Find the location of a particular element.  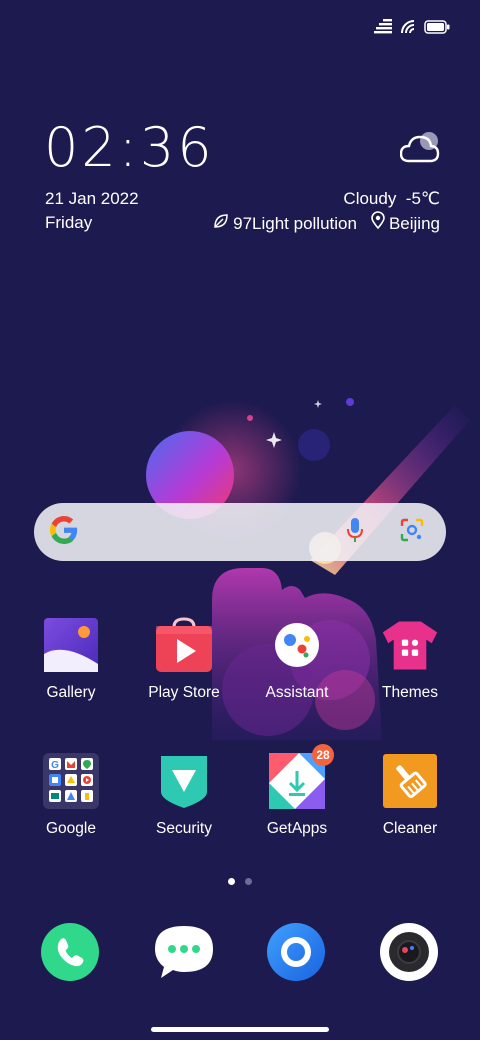

battery-icon is located at coordinates (437, 27).